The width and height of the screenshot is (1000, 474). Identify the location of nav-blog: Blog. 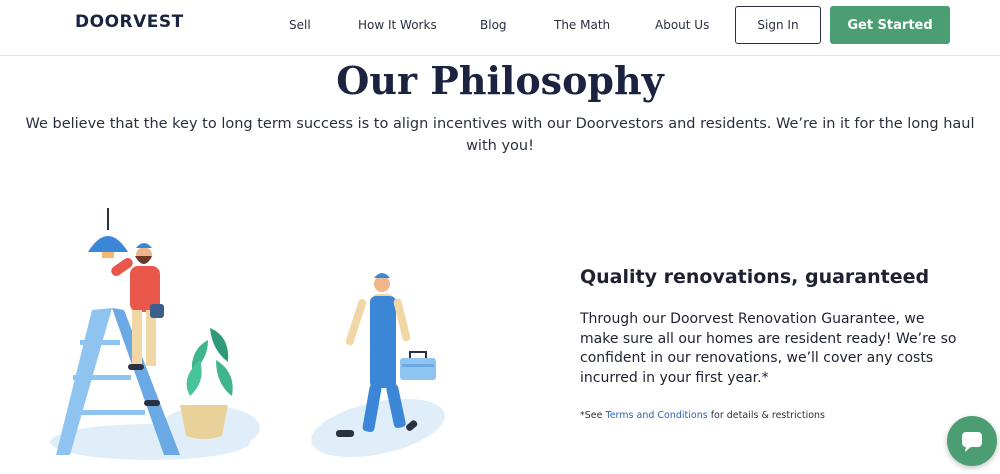
(493, 25).